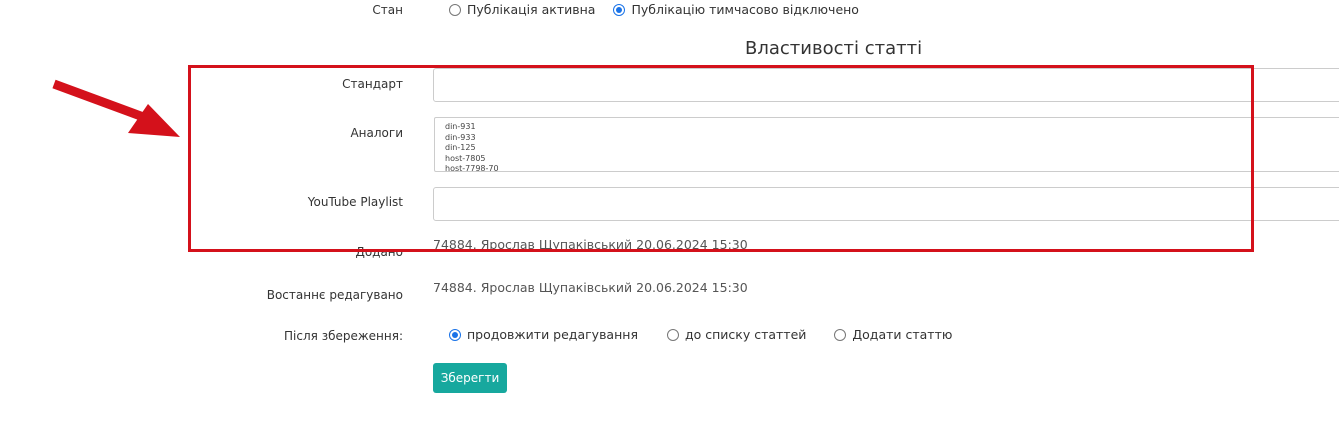  I want to click on arrow-icon, so click(116, 108).